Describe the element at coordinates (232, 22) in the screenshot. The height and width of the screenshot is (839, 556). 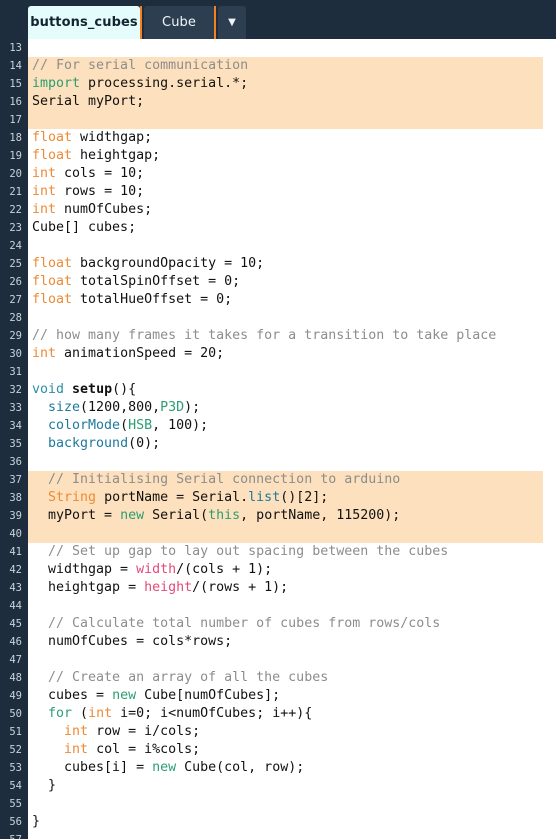
I see `tab-menu-button: ▼` at that location.